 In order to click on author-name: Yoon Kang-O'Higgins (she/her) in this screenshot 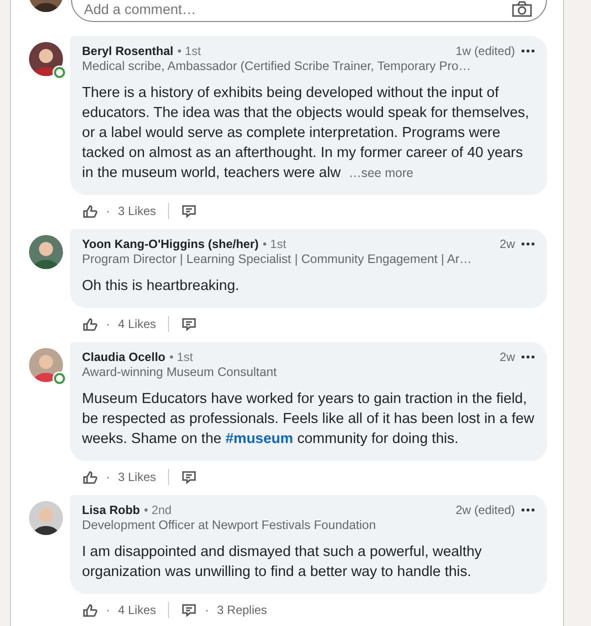, I will do `click(170, 244)`.